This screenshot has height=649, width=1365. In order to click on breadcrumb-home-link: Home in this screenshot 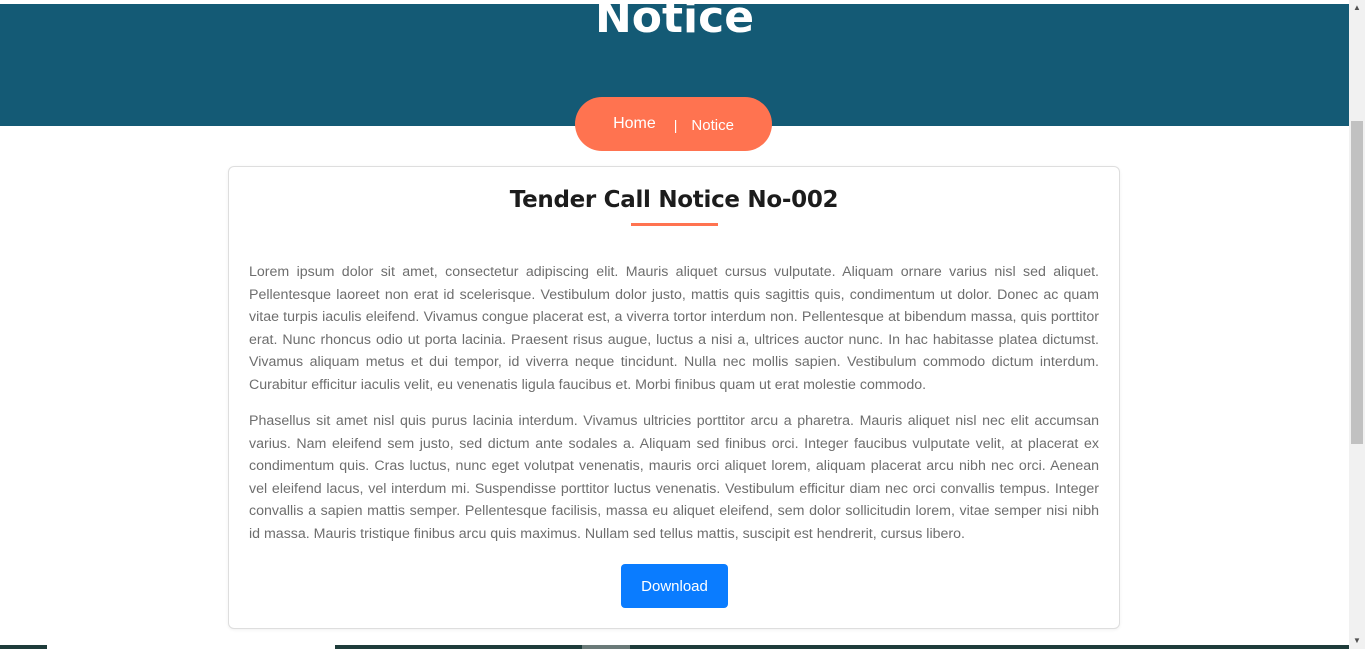, I will do `click(634, 124)`.